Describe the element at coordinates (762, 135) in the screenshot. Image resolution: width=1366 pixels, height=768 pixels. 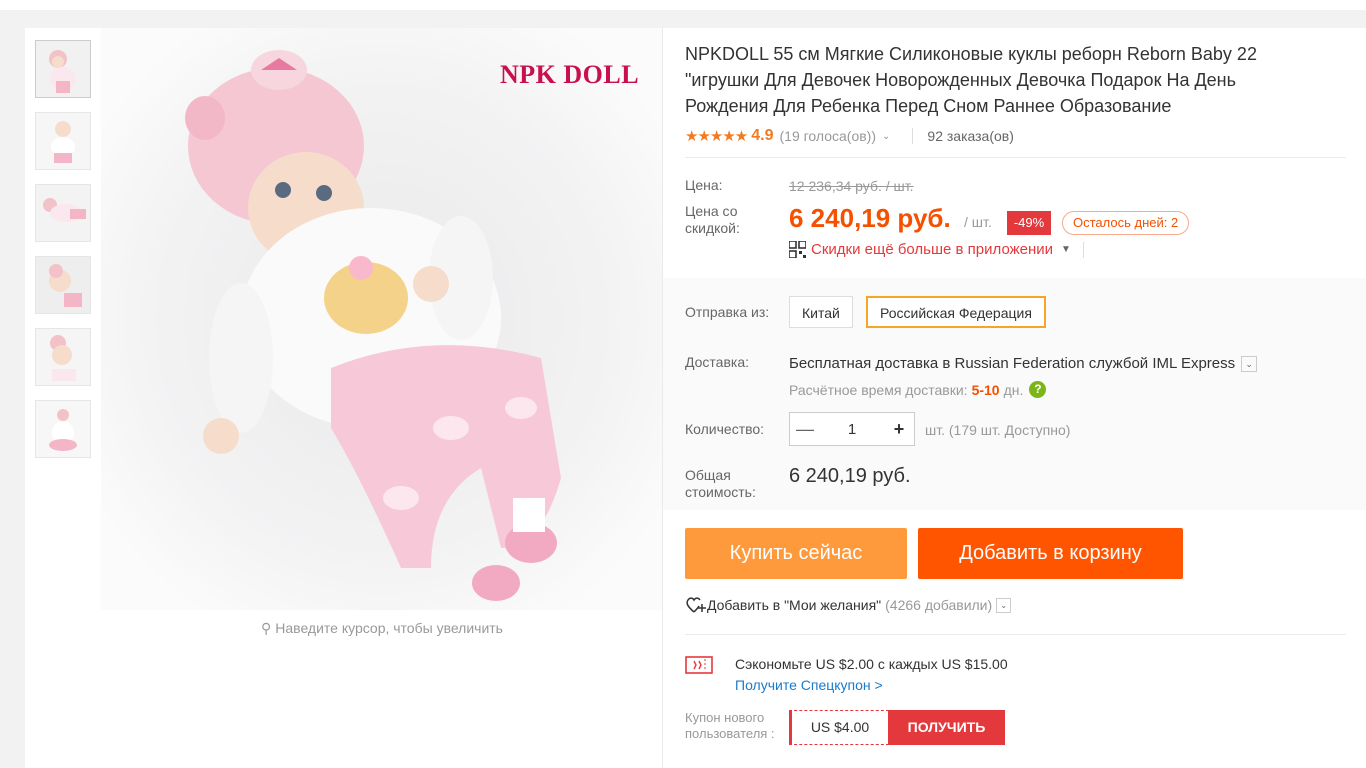
I see `rating-value: 4.9` at that location.